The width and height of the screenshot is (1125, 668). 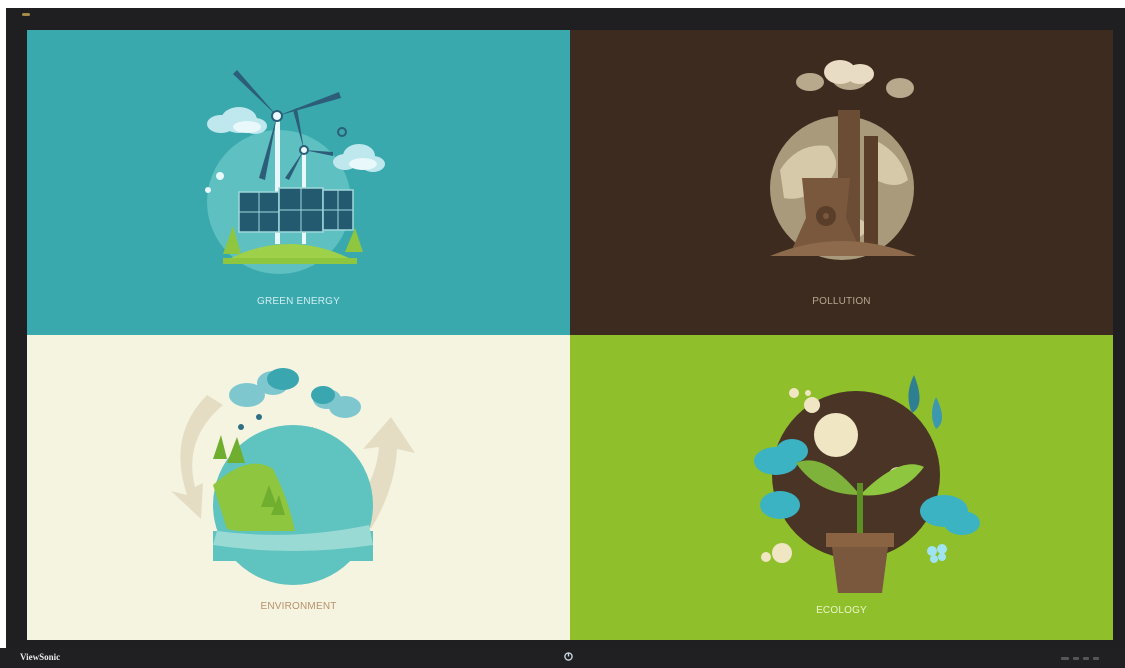 What do you see at coordinates (295, 172) in the screenshot?
I see `wind-solar-icon` at bounding box center [295, 172].